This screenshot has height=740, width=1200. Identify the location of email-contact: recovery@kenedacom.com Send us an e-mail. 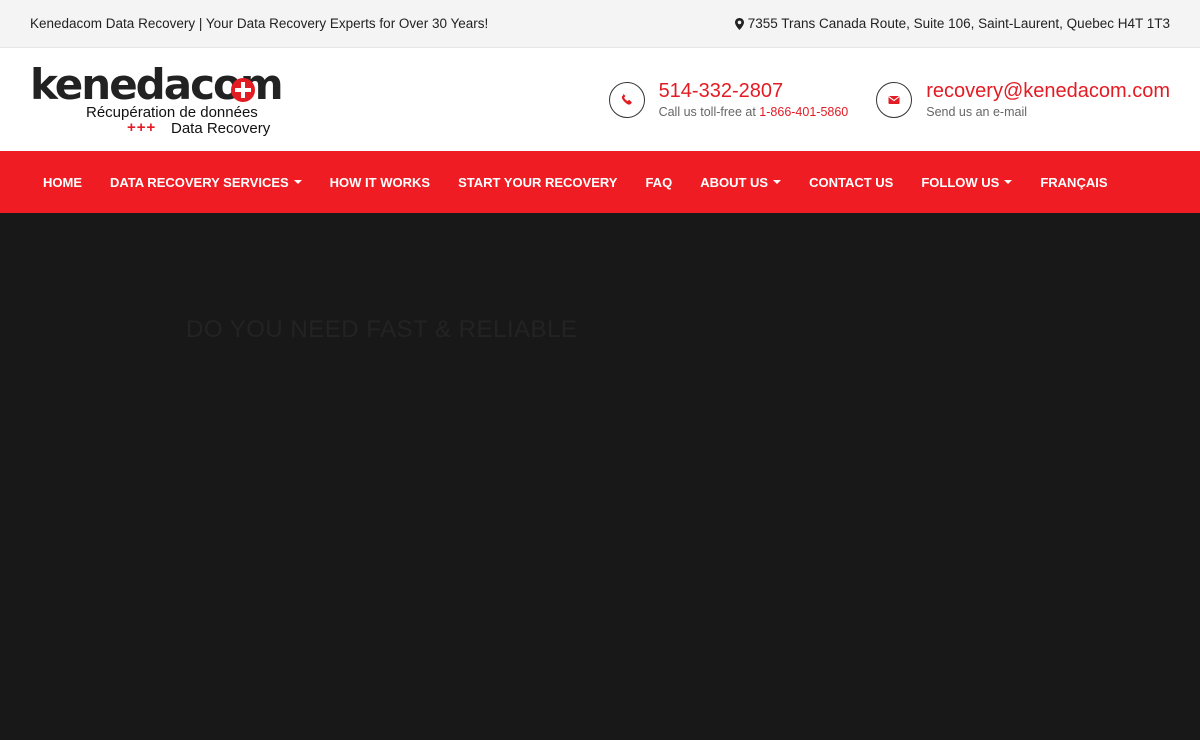
(1023, 100).